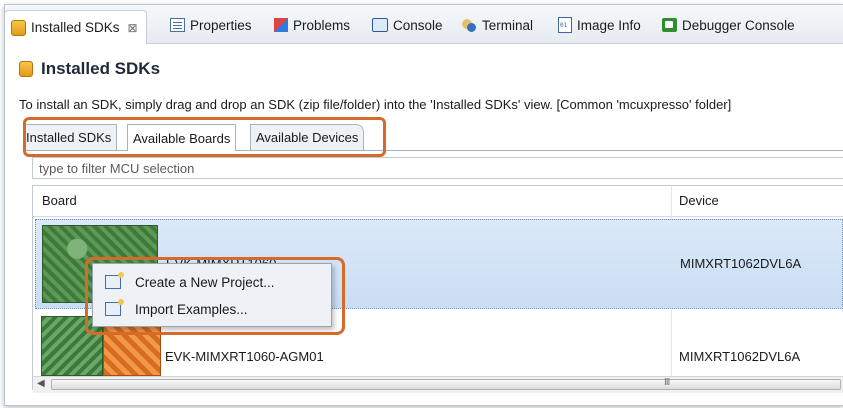 The width and height of the screenshot is (843, 408). What do you see at coordinates (244, 356) in the screenshot?
I see `board-name: EVK-MIMXRT1060-AGM01` at bounding box center [244, 356].